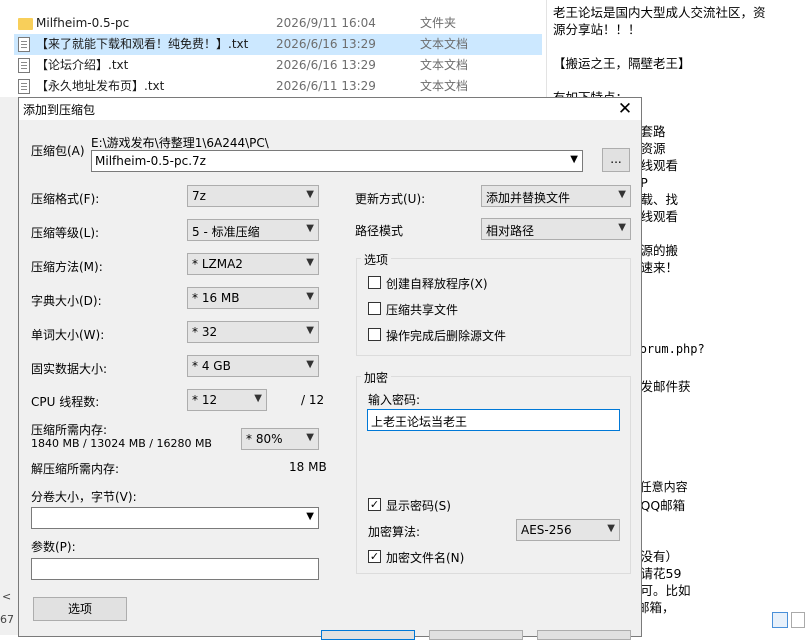 This screenshot has width=806, height=640. Describe the element at coordinates (446, 336) in the screenshot. I see `delete-after-label: 操作完成后删除源文件` at that location.